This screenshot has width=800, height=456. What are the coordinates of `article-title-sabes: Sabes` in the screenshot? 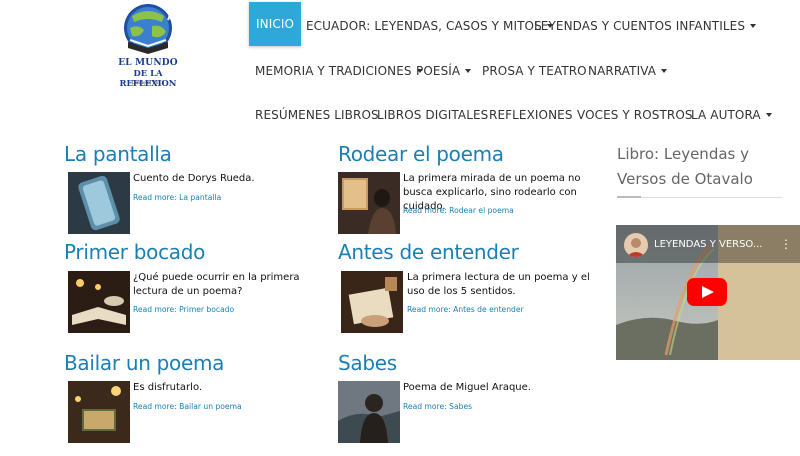 It's located at (367, 363).